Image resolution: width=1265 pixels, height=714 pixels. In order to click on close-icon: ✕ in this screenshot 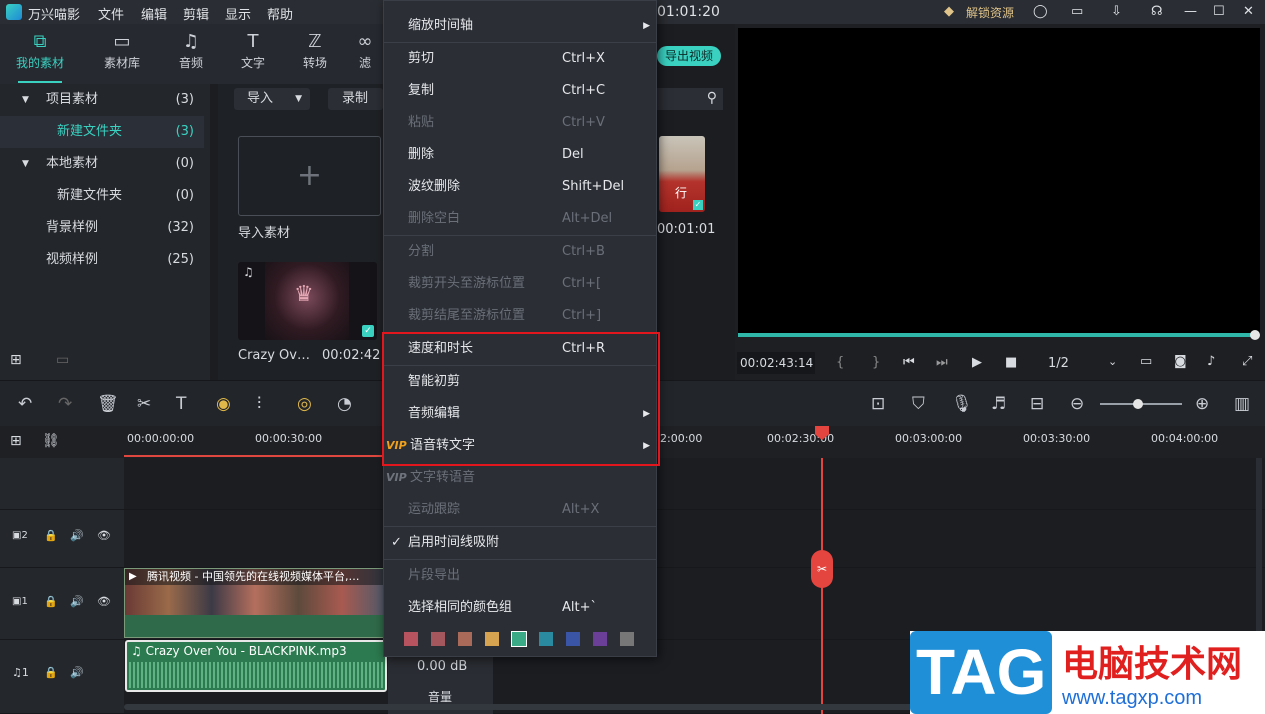, I will do `click(1248, 11)`.